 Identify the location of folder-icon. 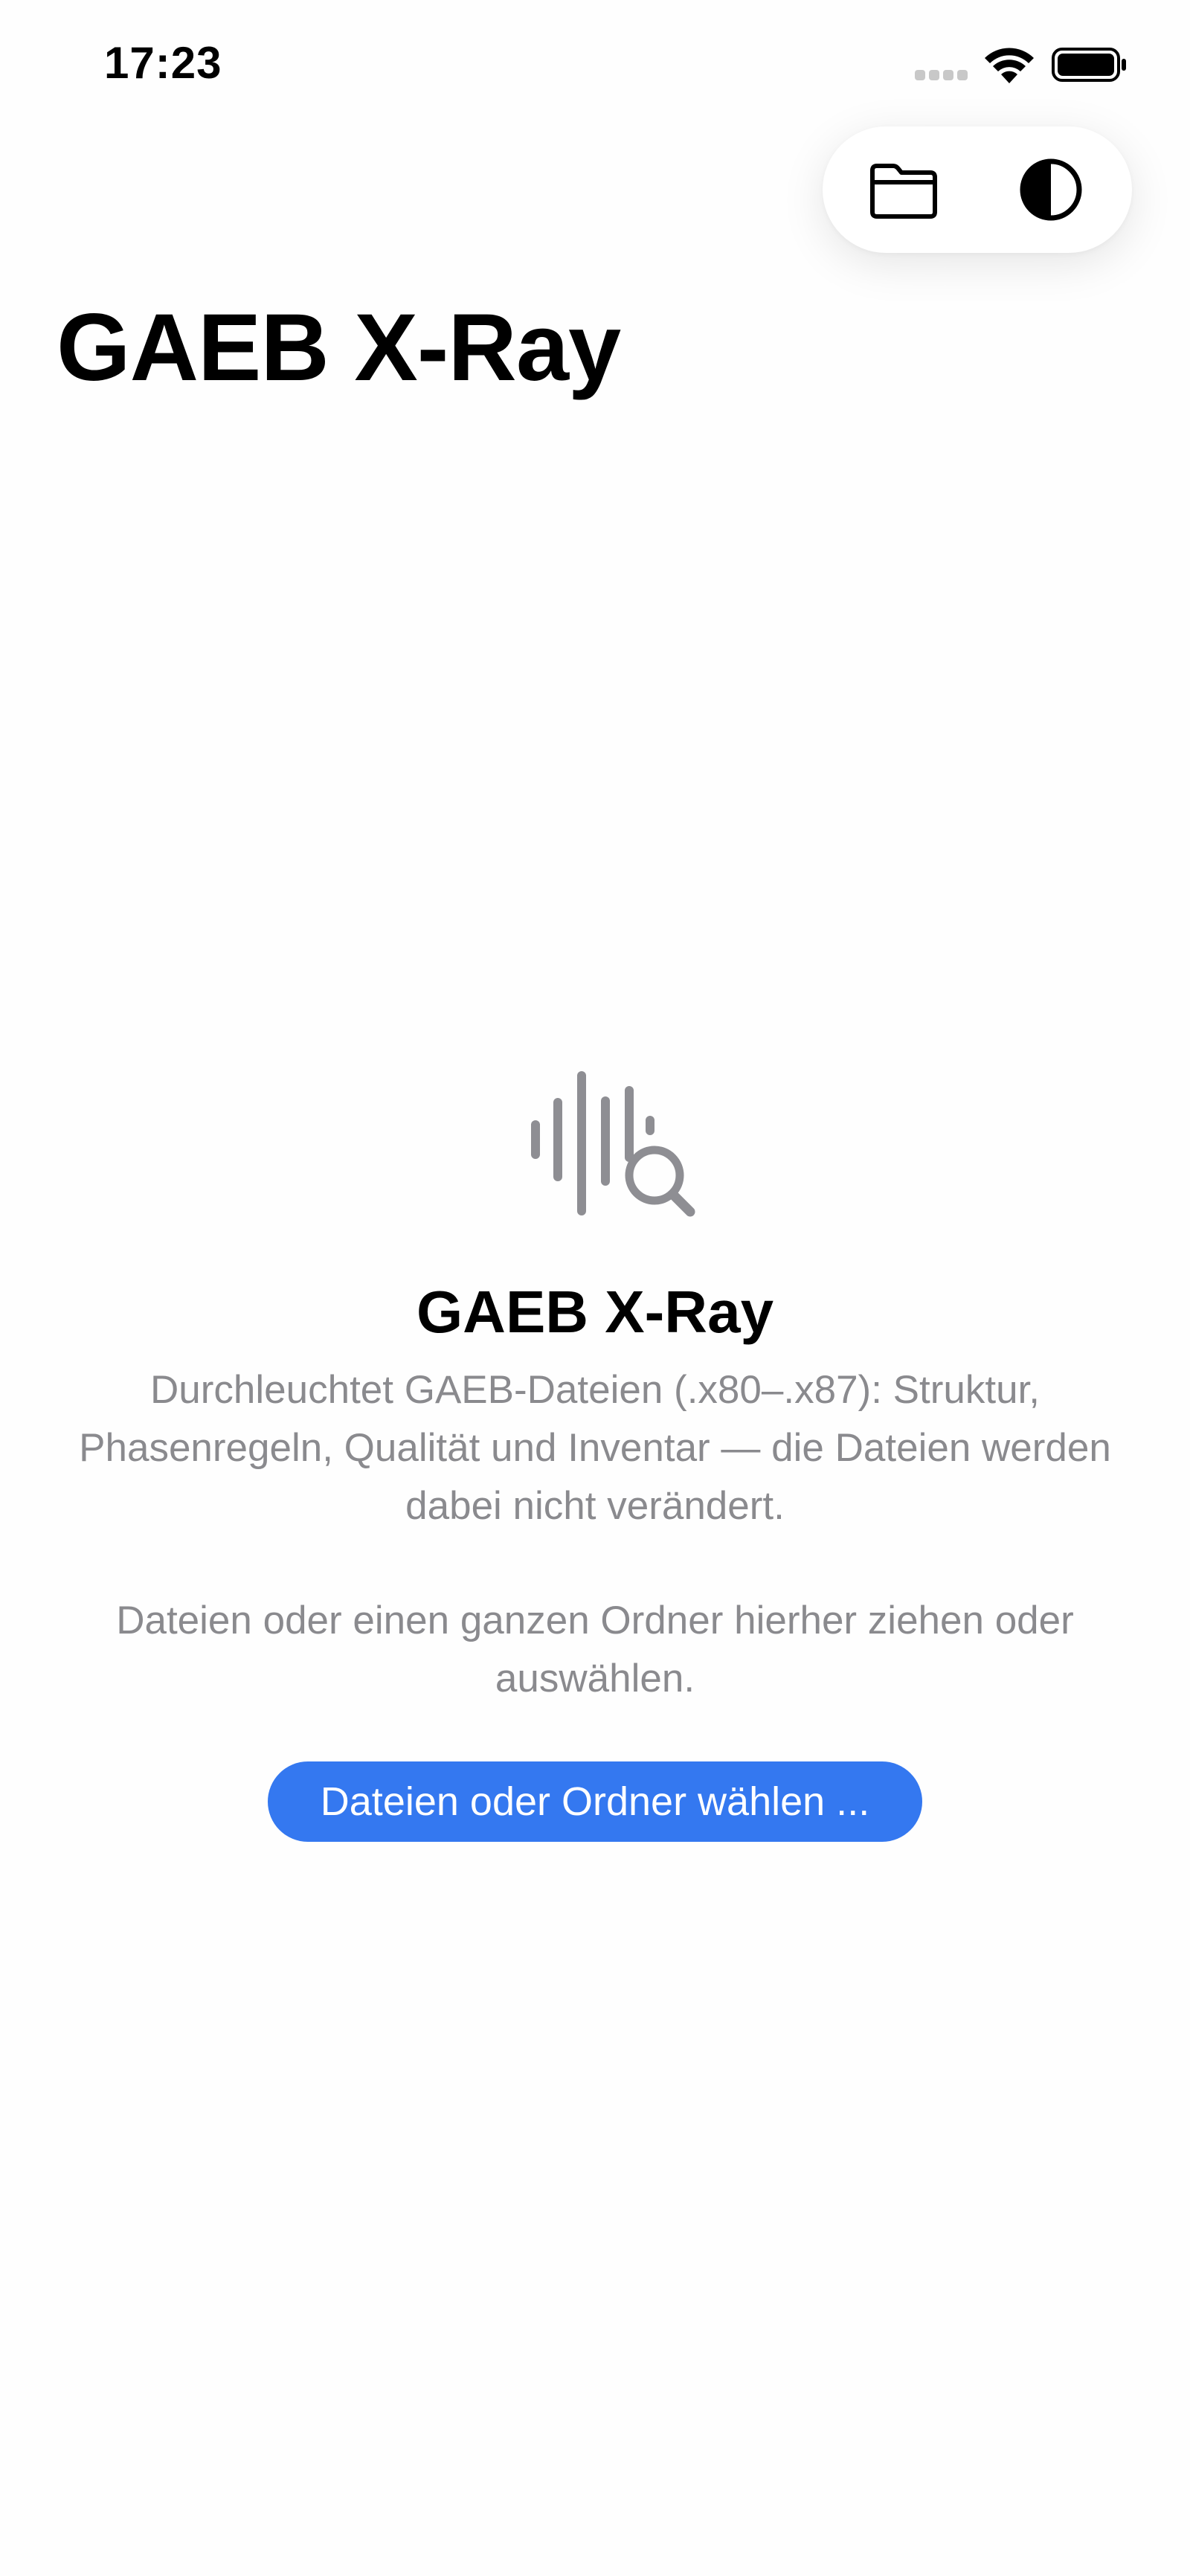
(904, 191).